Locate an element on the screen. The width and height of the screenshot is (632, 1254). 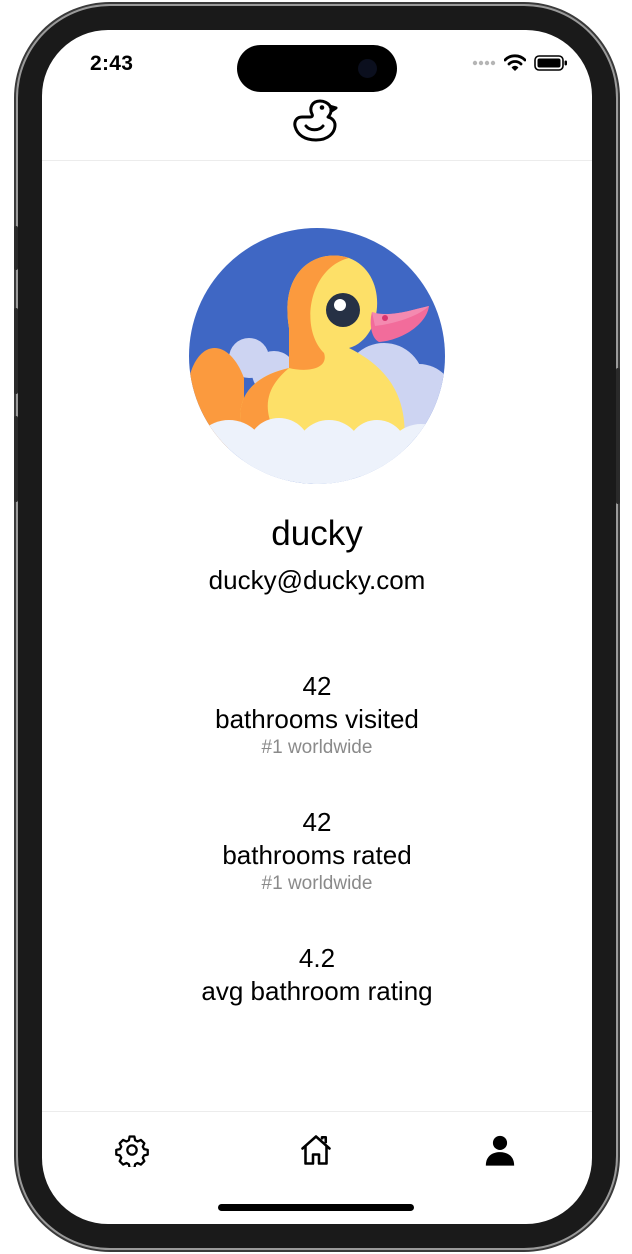
person-icon is located at coordinates (500, 1150).